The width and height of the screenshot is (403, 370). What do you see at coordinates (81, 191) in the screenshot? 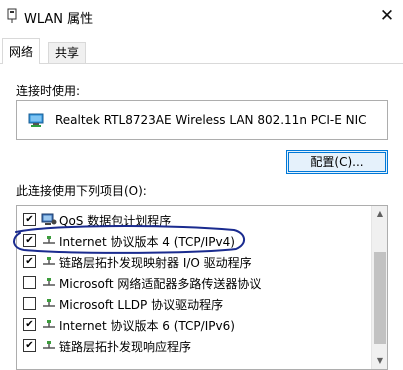
I see `items-label: 此连接使用下列项目(O):` at bounding box center [81, 191].